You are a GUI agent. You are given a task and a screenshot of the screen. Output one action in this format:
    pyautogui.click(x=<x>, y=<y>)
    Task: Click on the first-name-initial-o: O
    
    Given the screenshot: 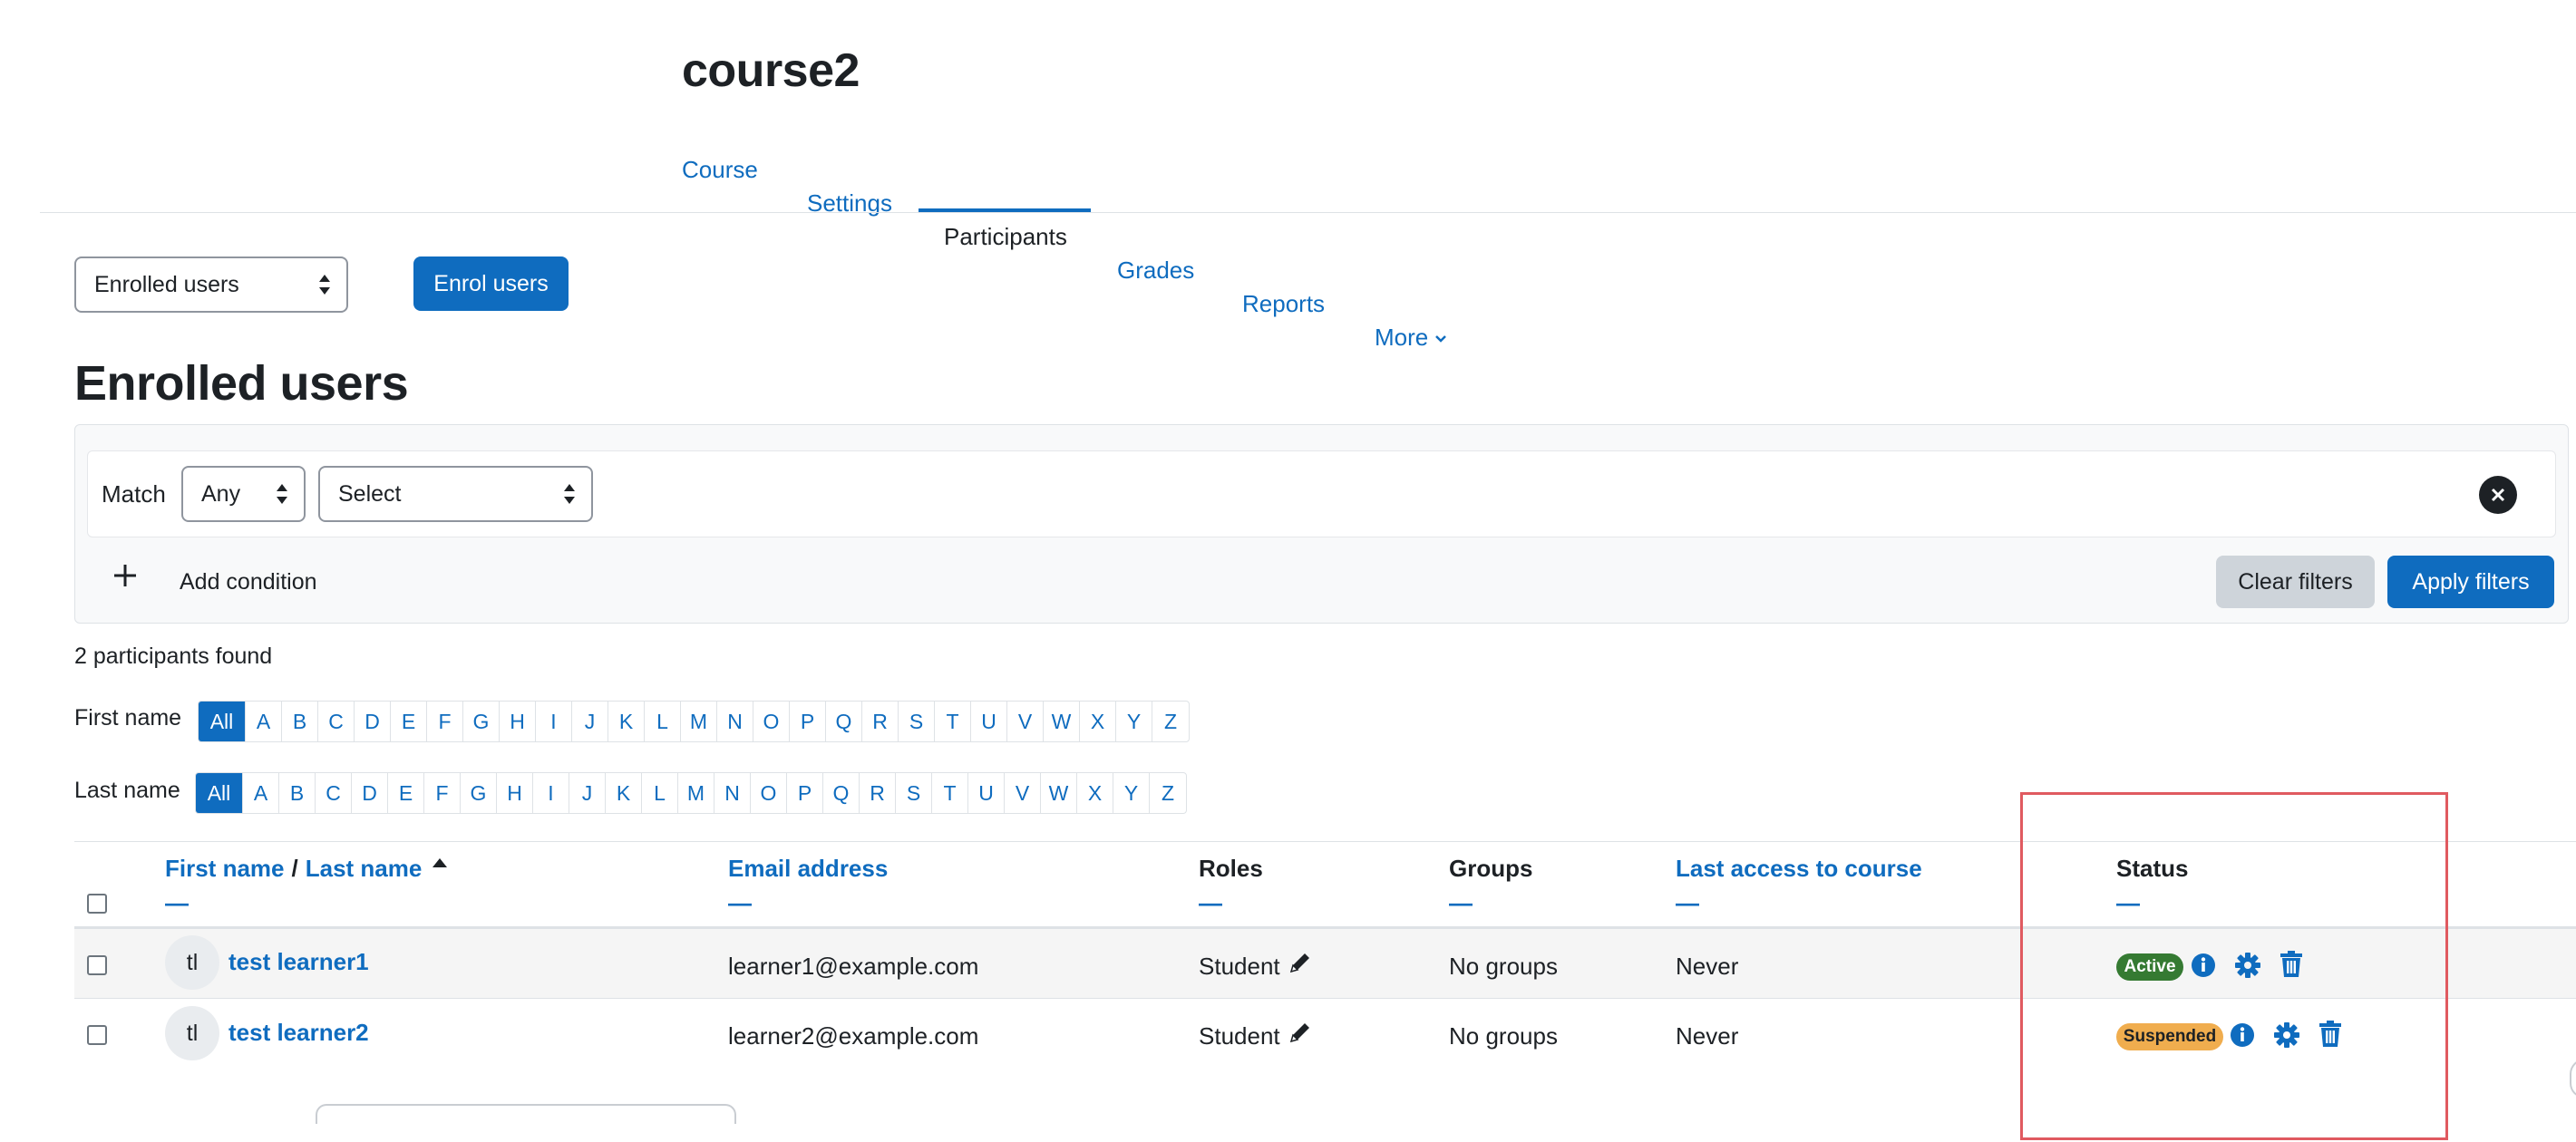 What is the action you would take?
    pyautogui.click(x=771, y=721)
    